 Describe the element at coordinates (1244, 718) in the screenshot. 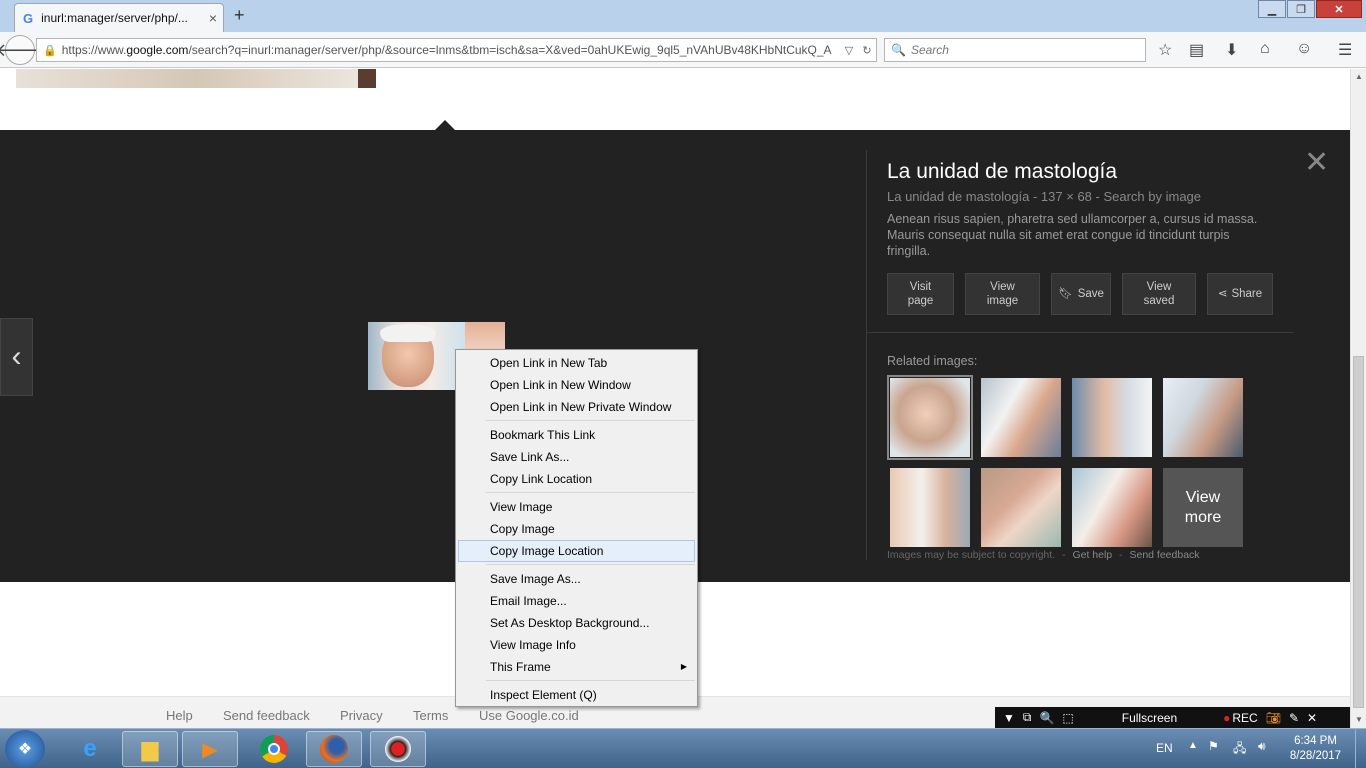

I see `rec-label: REC` at that location.